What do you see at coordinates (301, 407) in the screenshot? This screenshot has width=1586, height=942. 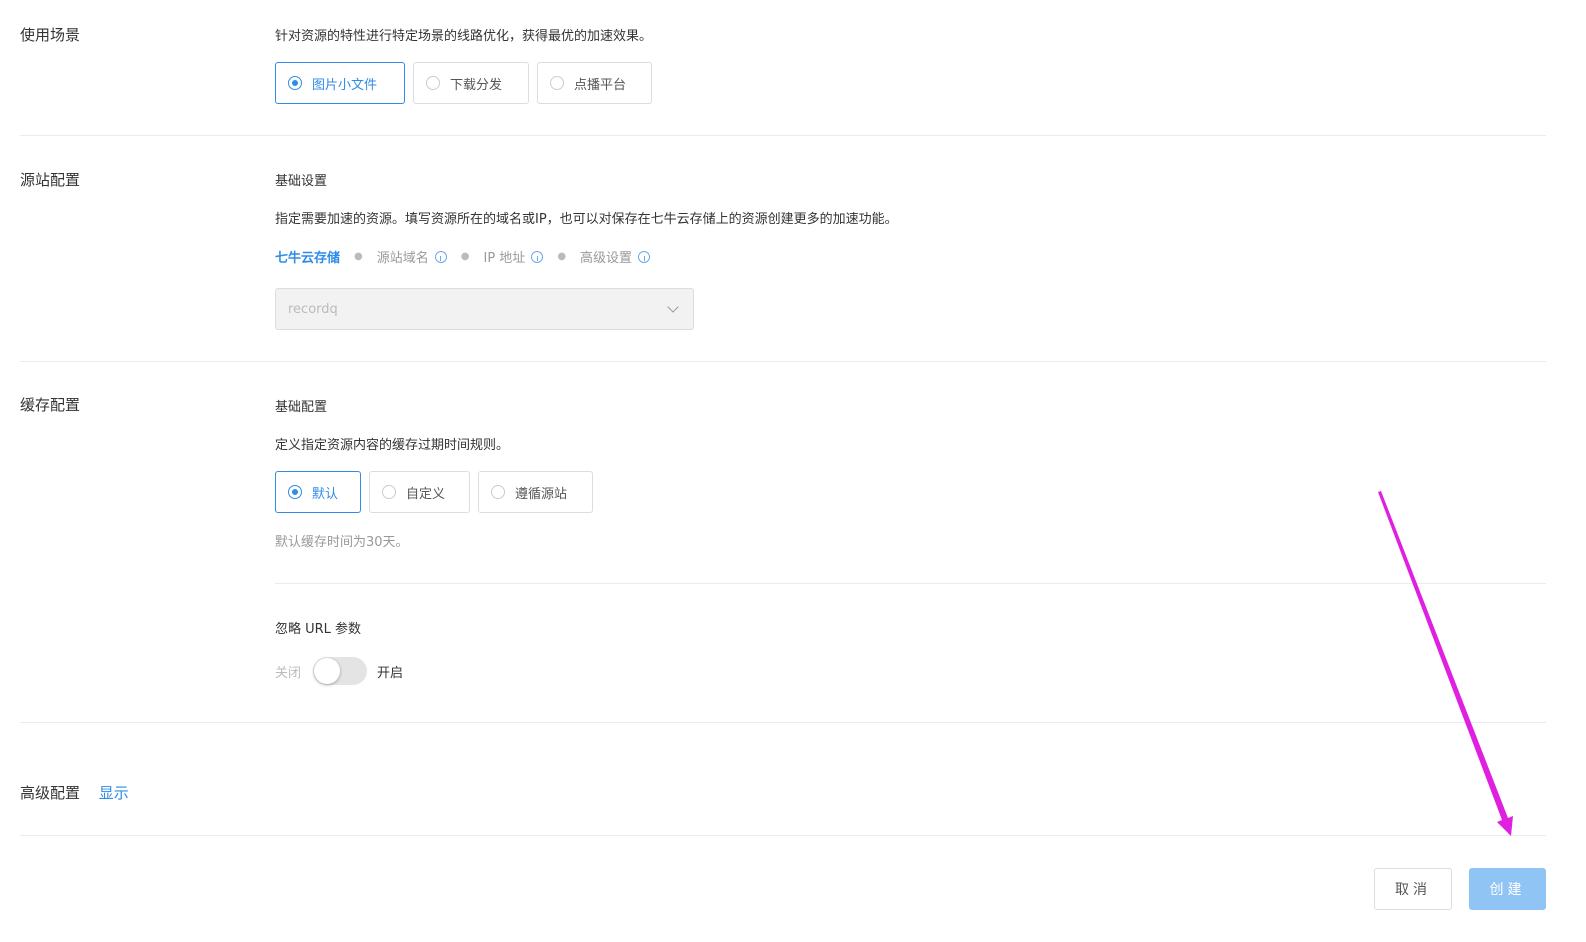 I see `cache-subtitle: 基础配置` at bounding box center [301, 407].